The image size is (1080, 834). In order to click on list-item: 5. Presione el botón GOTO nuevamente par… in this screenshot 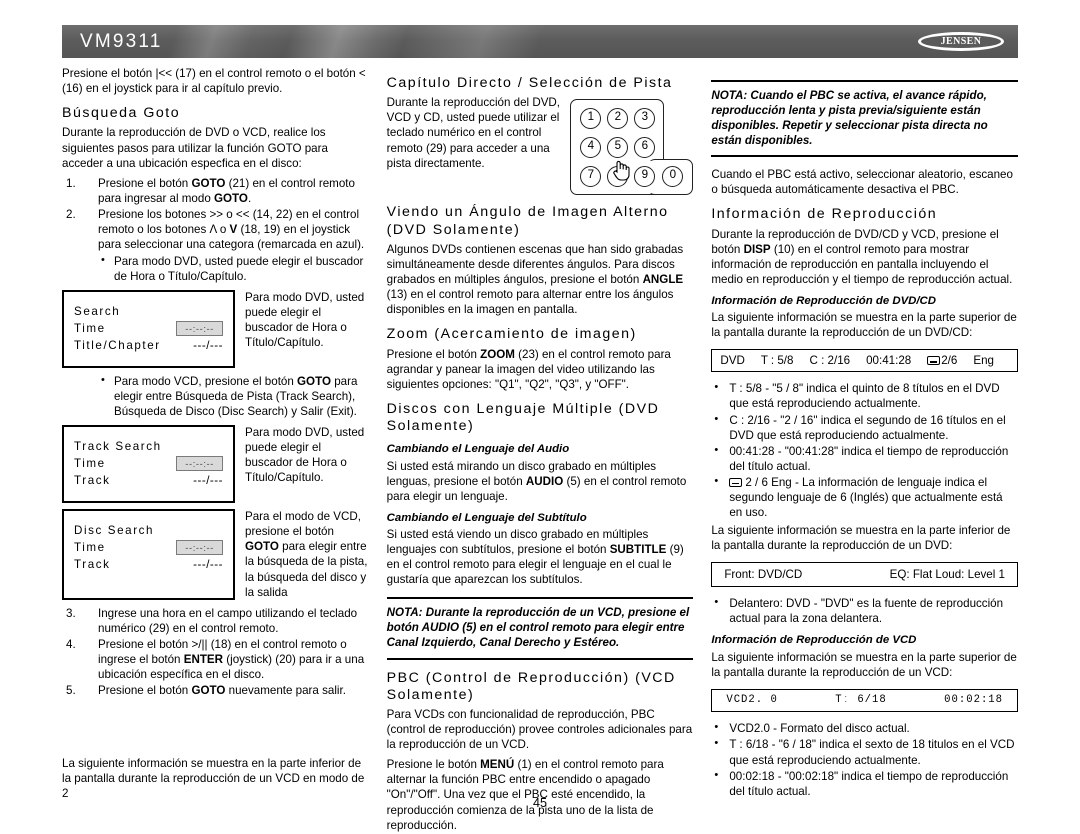, I will do `click(215, 690)`.